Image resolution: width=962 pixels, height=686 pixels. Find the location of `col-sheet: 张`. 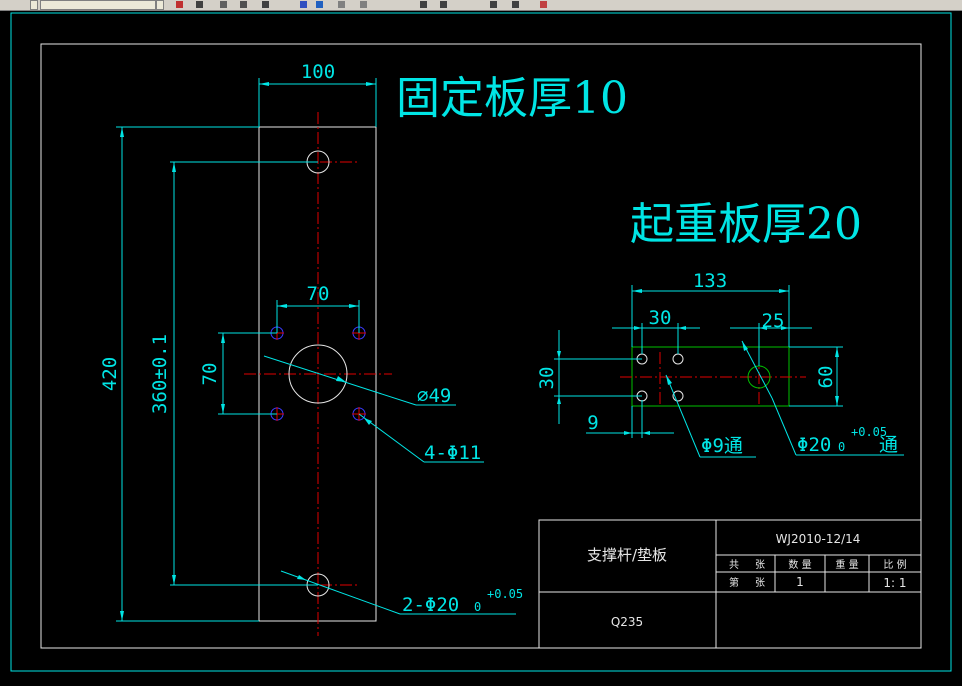

col-sheet: 张 is located at coordinates (760, 565).